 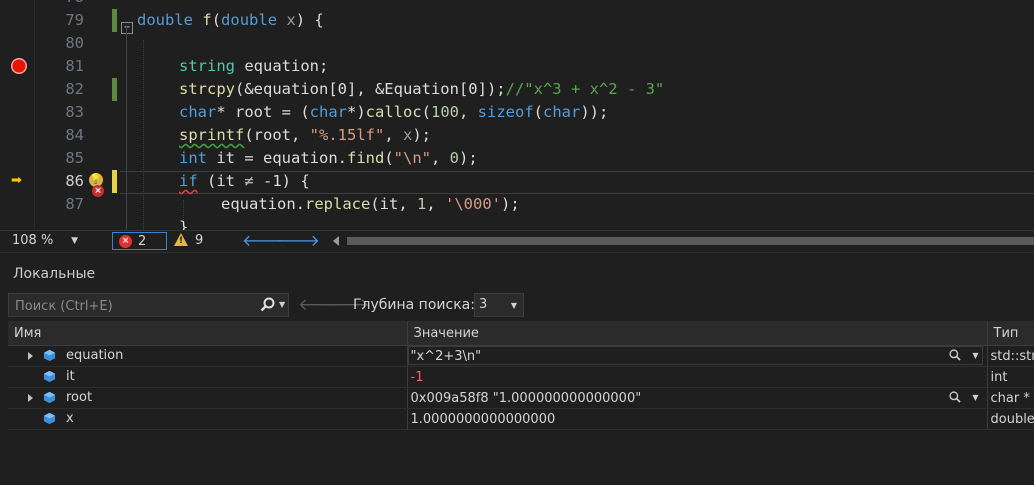 I want to click on code-line-78: 78, so click(x=517, y=4).